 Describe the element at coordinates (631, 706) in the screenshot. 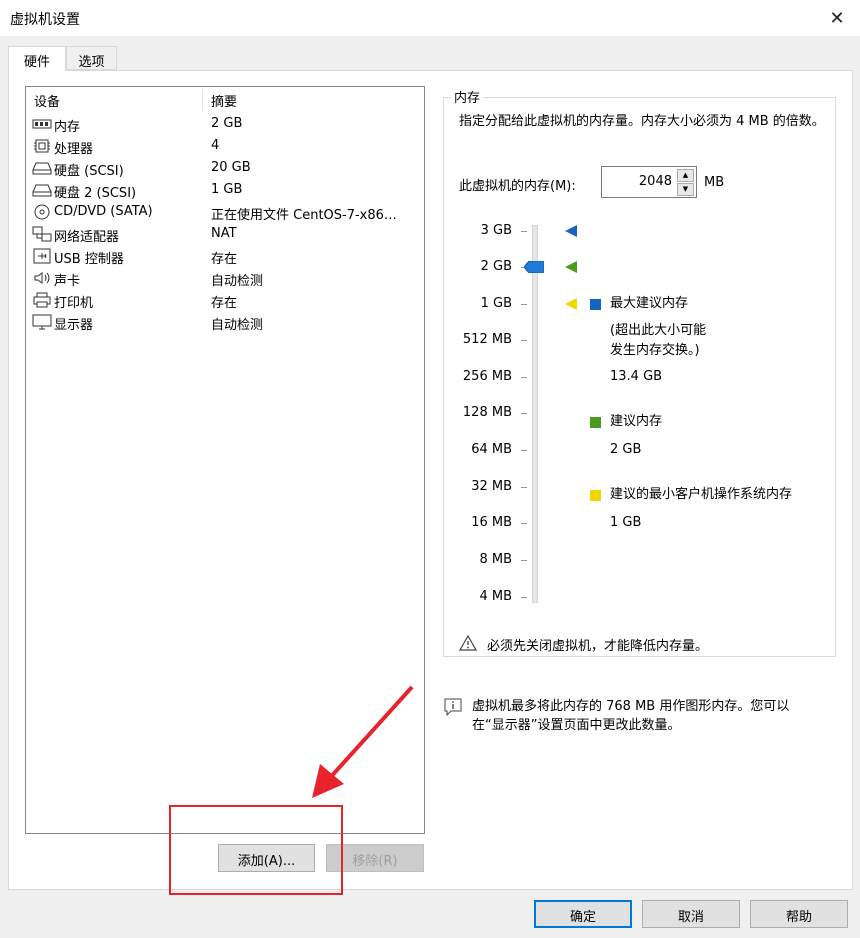

I see `info-line: 虚拟机最多将此内存的 768 MB 用作图形内存。您可以` at that location.